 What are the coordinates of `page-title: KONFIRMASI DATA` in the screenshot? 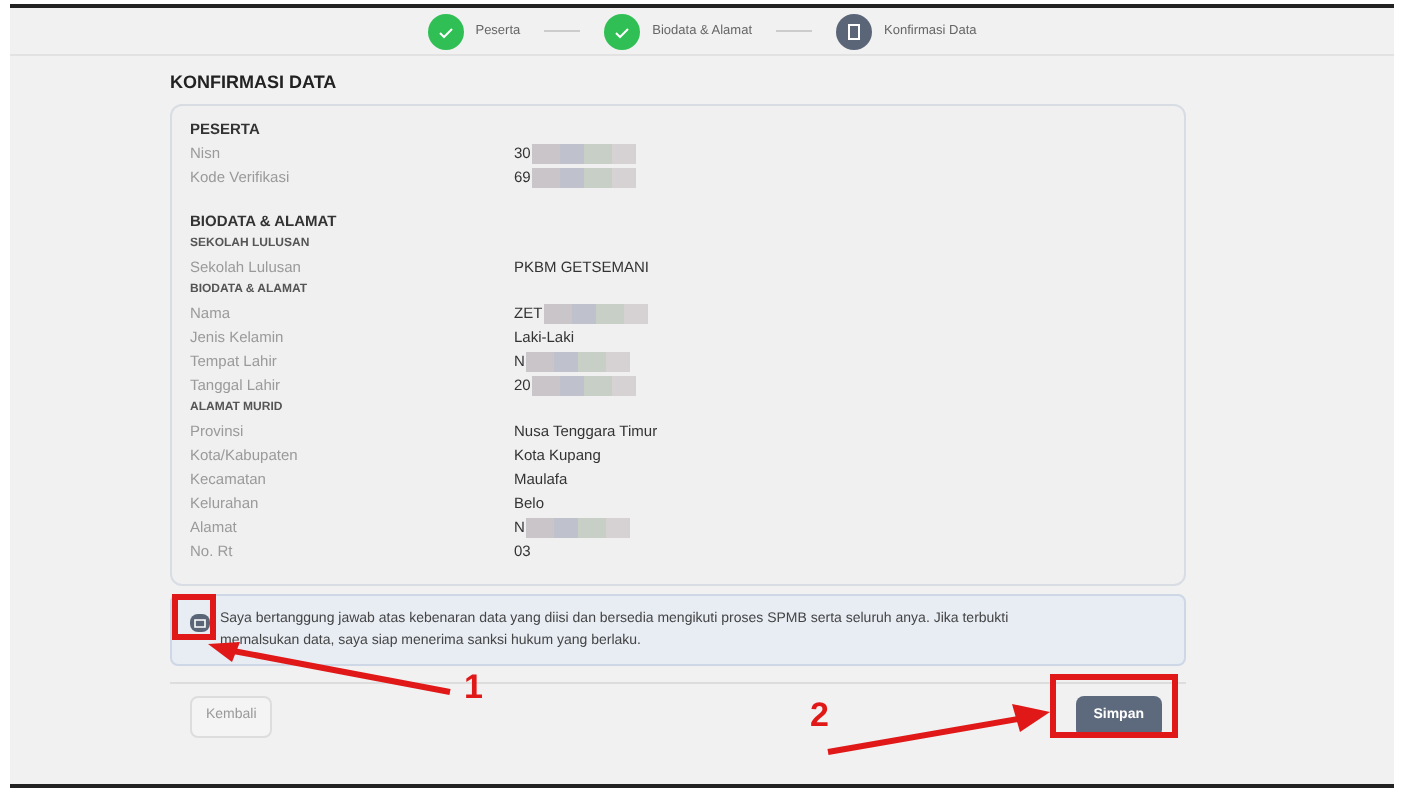 It's located at (253, 83).